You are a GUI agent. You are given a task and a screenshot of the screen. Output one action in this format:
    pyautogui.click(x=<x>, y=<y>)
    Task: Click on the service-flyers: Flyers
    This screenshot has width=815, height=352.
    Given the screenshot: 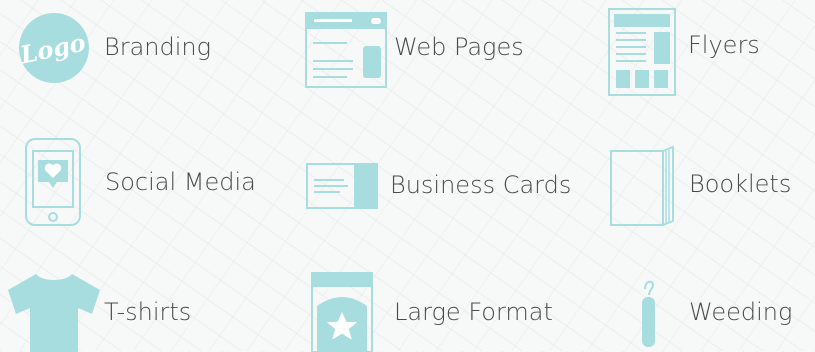 What is the action you would take?
    pyautogui.click(x=702, y=50)
    